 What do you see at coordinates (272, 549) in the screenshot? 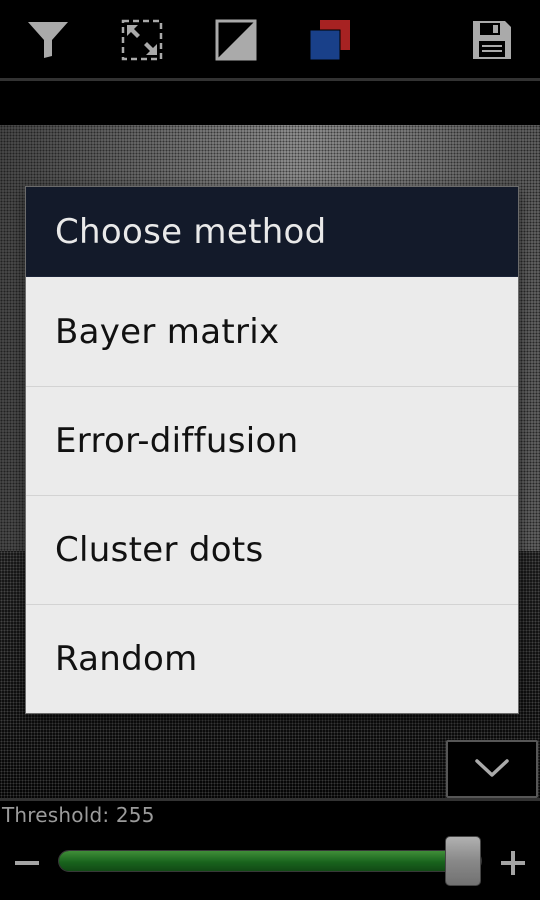
I see `method-option-cluster-dots: Cluster dots` at bounding box center [272, 549].